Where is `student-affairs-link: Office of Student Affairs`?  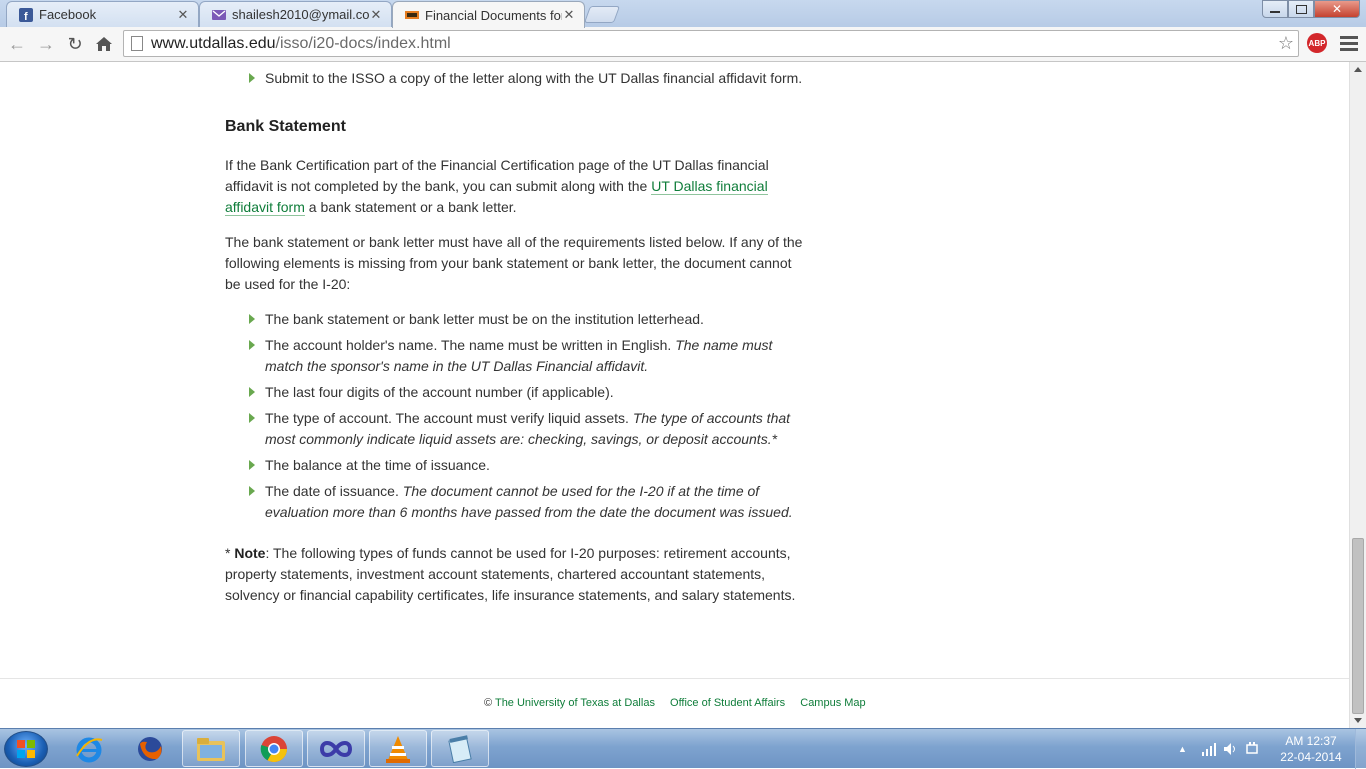 student-affairs-link: Office of Student Affairs is located at coordinates (727, 703).